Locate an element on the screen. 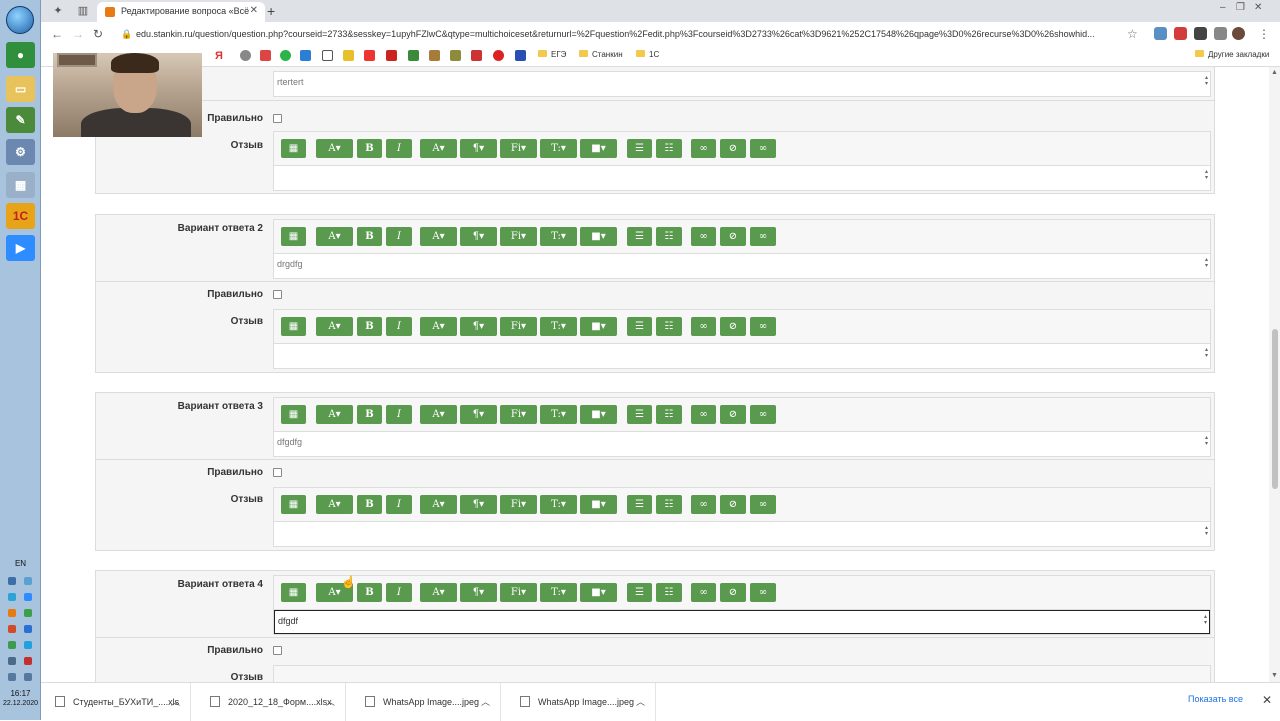 Image resolution: width=1280 pixels, height=721 pixels. page-scrollbar: ▲ ▼ is located at coordinates (1274, 374).